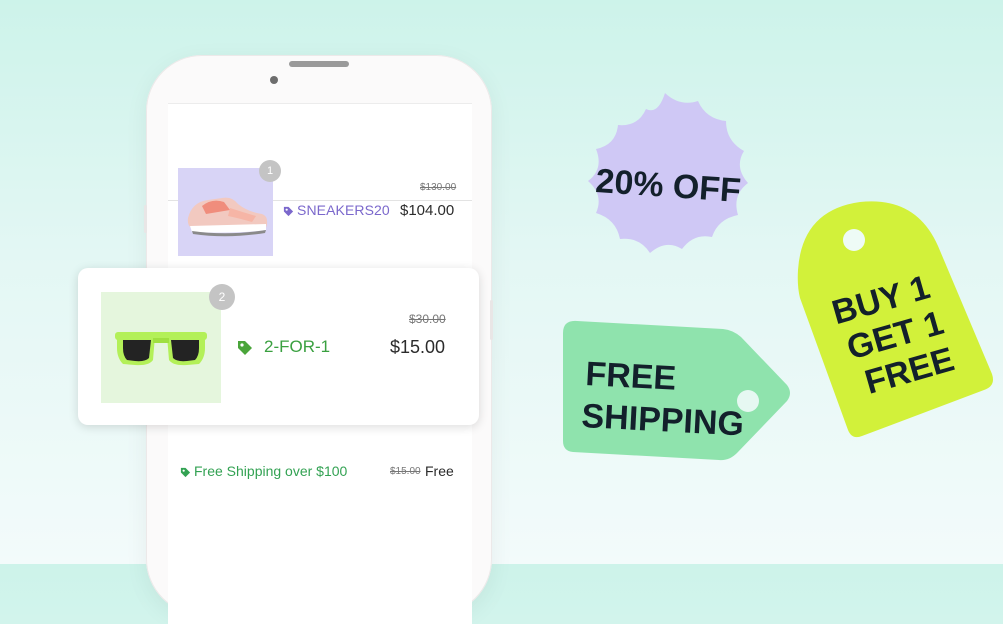 The height and width of the screenshot is (624, 1003). I want to click on original-price: $130.00, so click(438, 187).